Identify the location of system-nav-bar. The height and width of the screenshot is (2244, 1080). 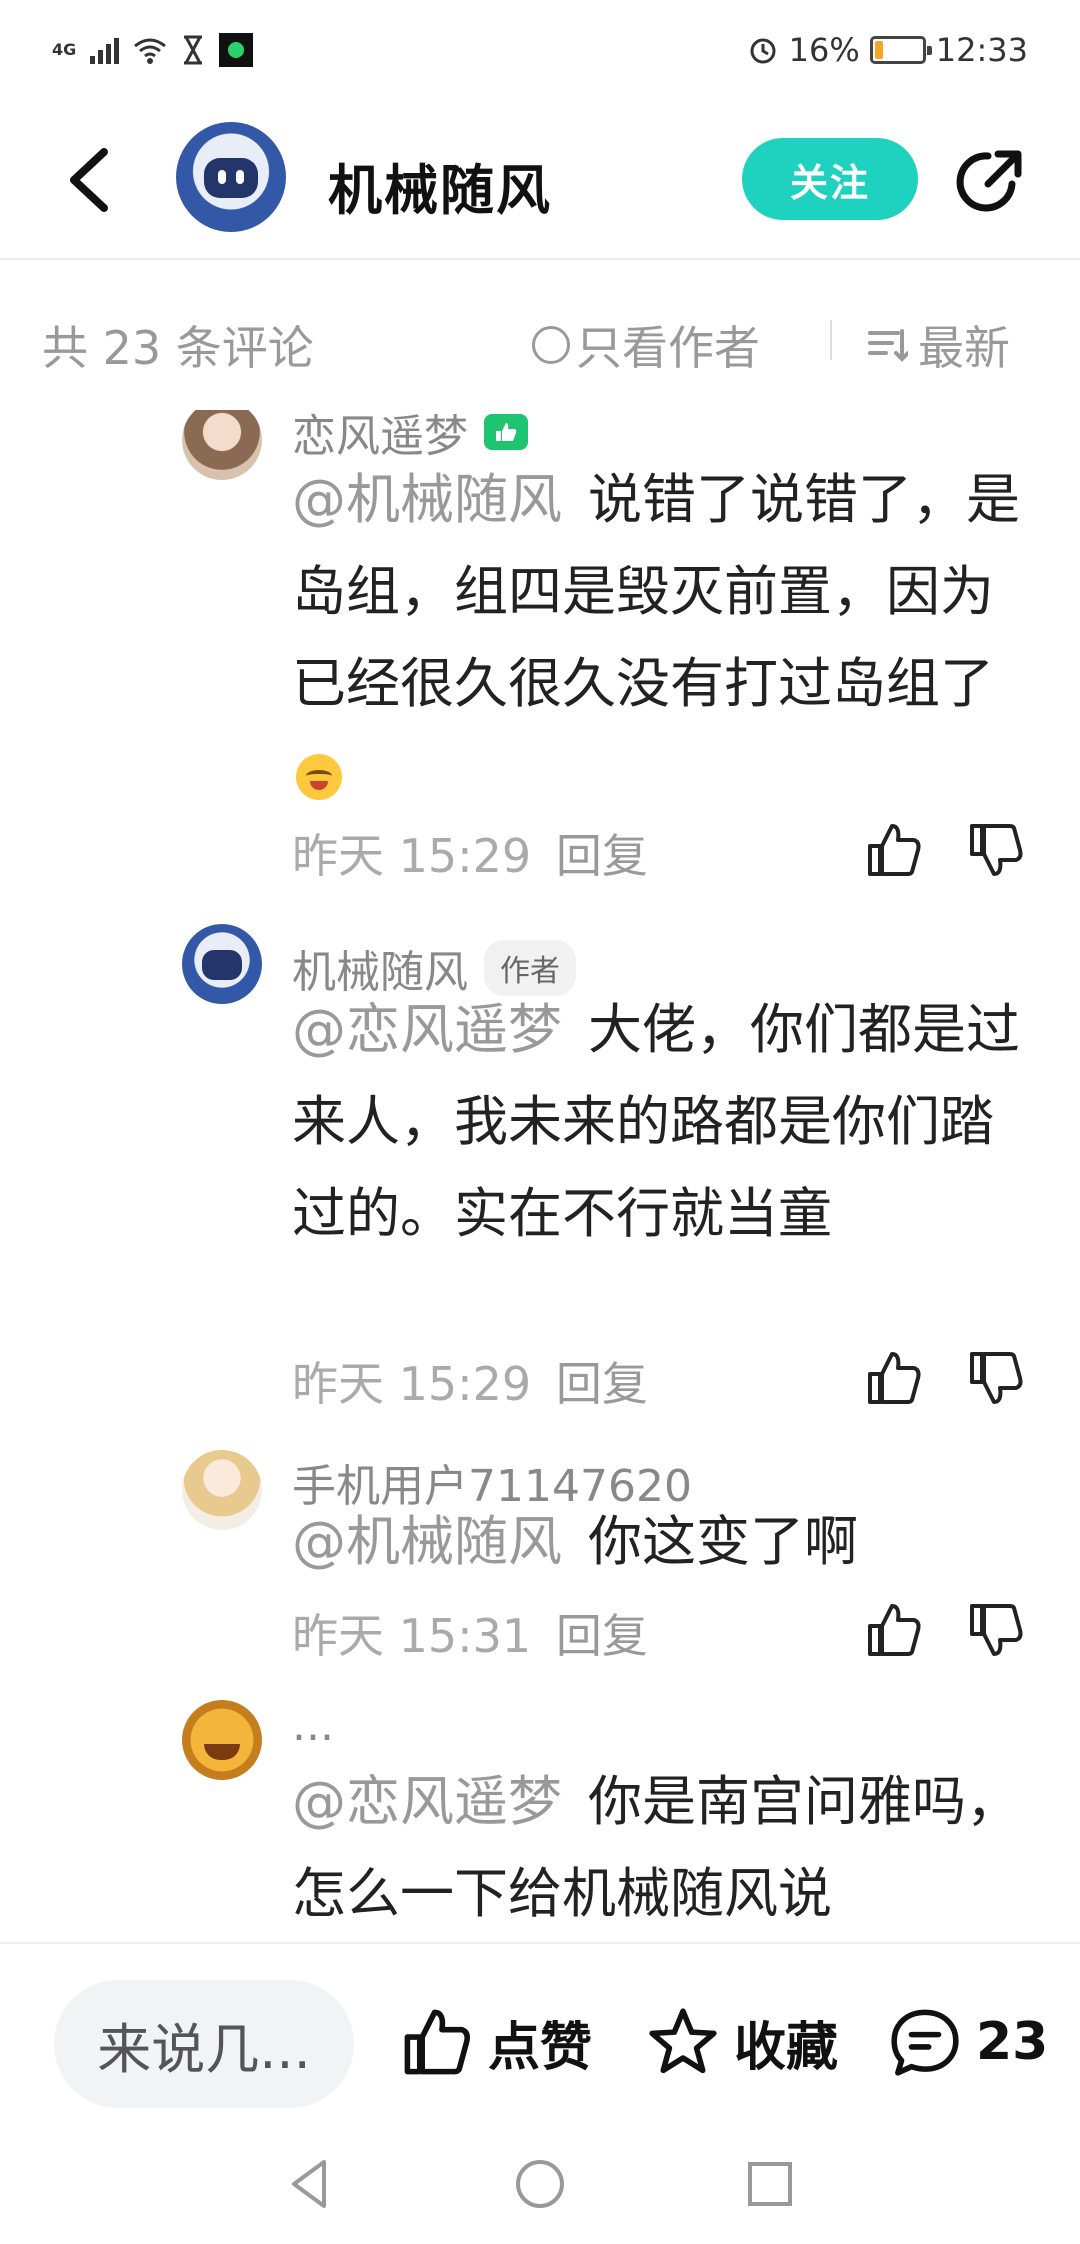
(540, 2183).